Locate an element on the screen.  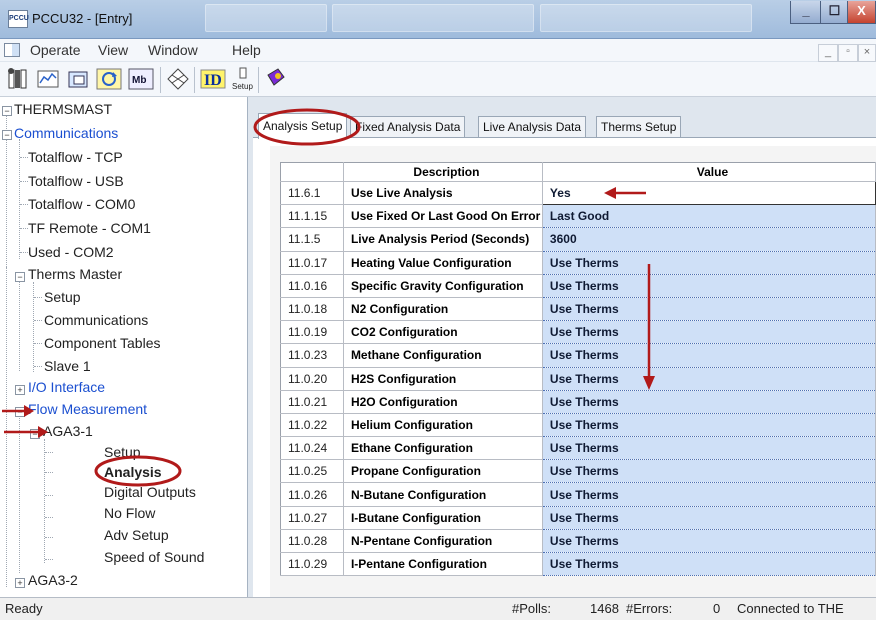
grid-row: 11.0.25 Propane Configuration Use Therms is located at coordinates (578, 471).